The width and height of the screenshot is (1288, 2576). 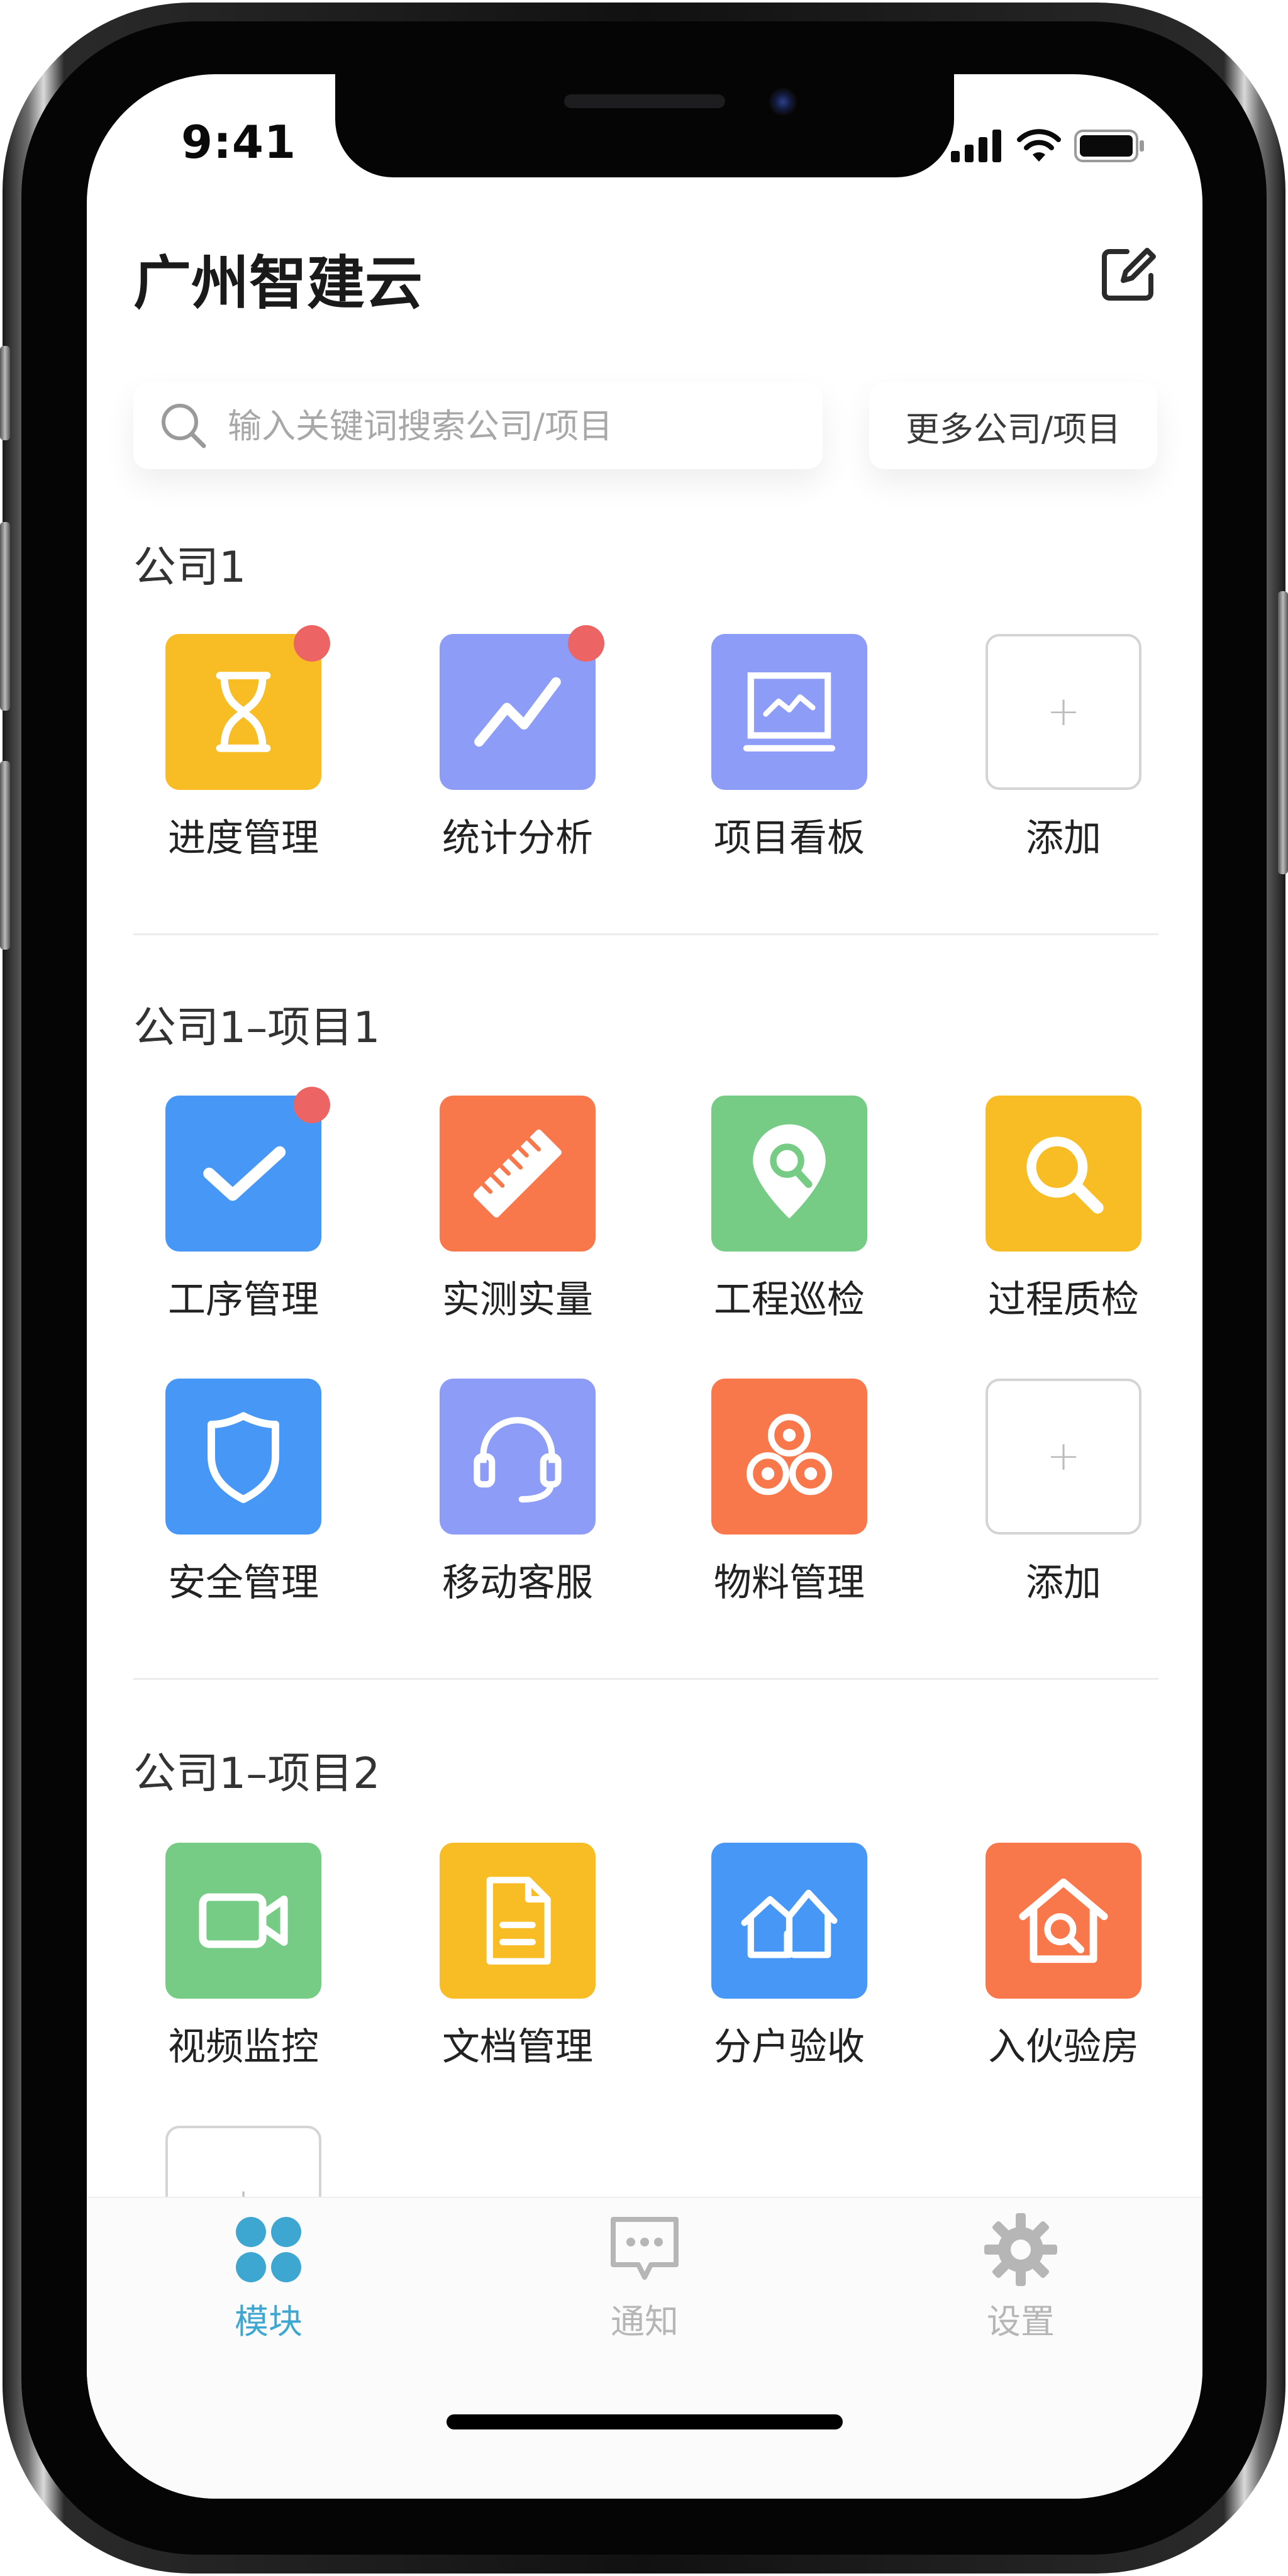 I want to click on trend-line-icon, so click(x=517, y=712).